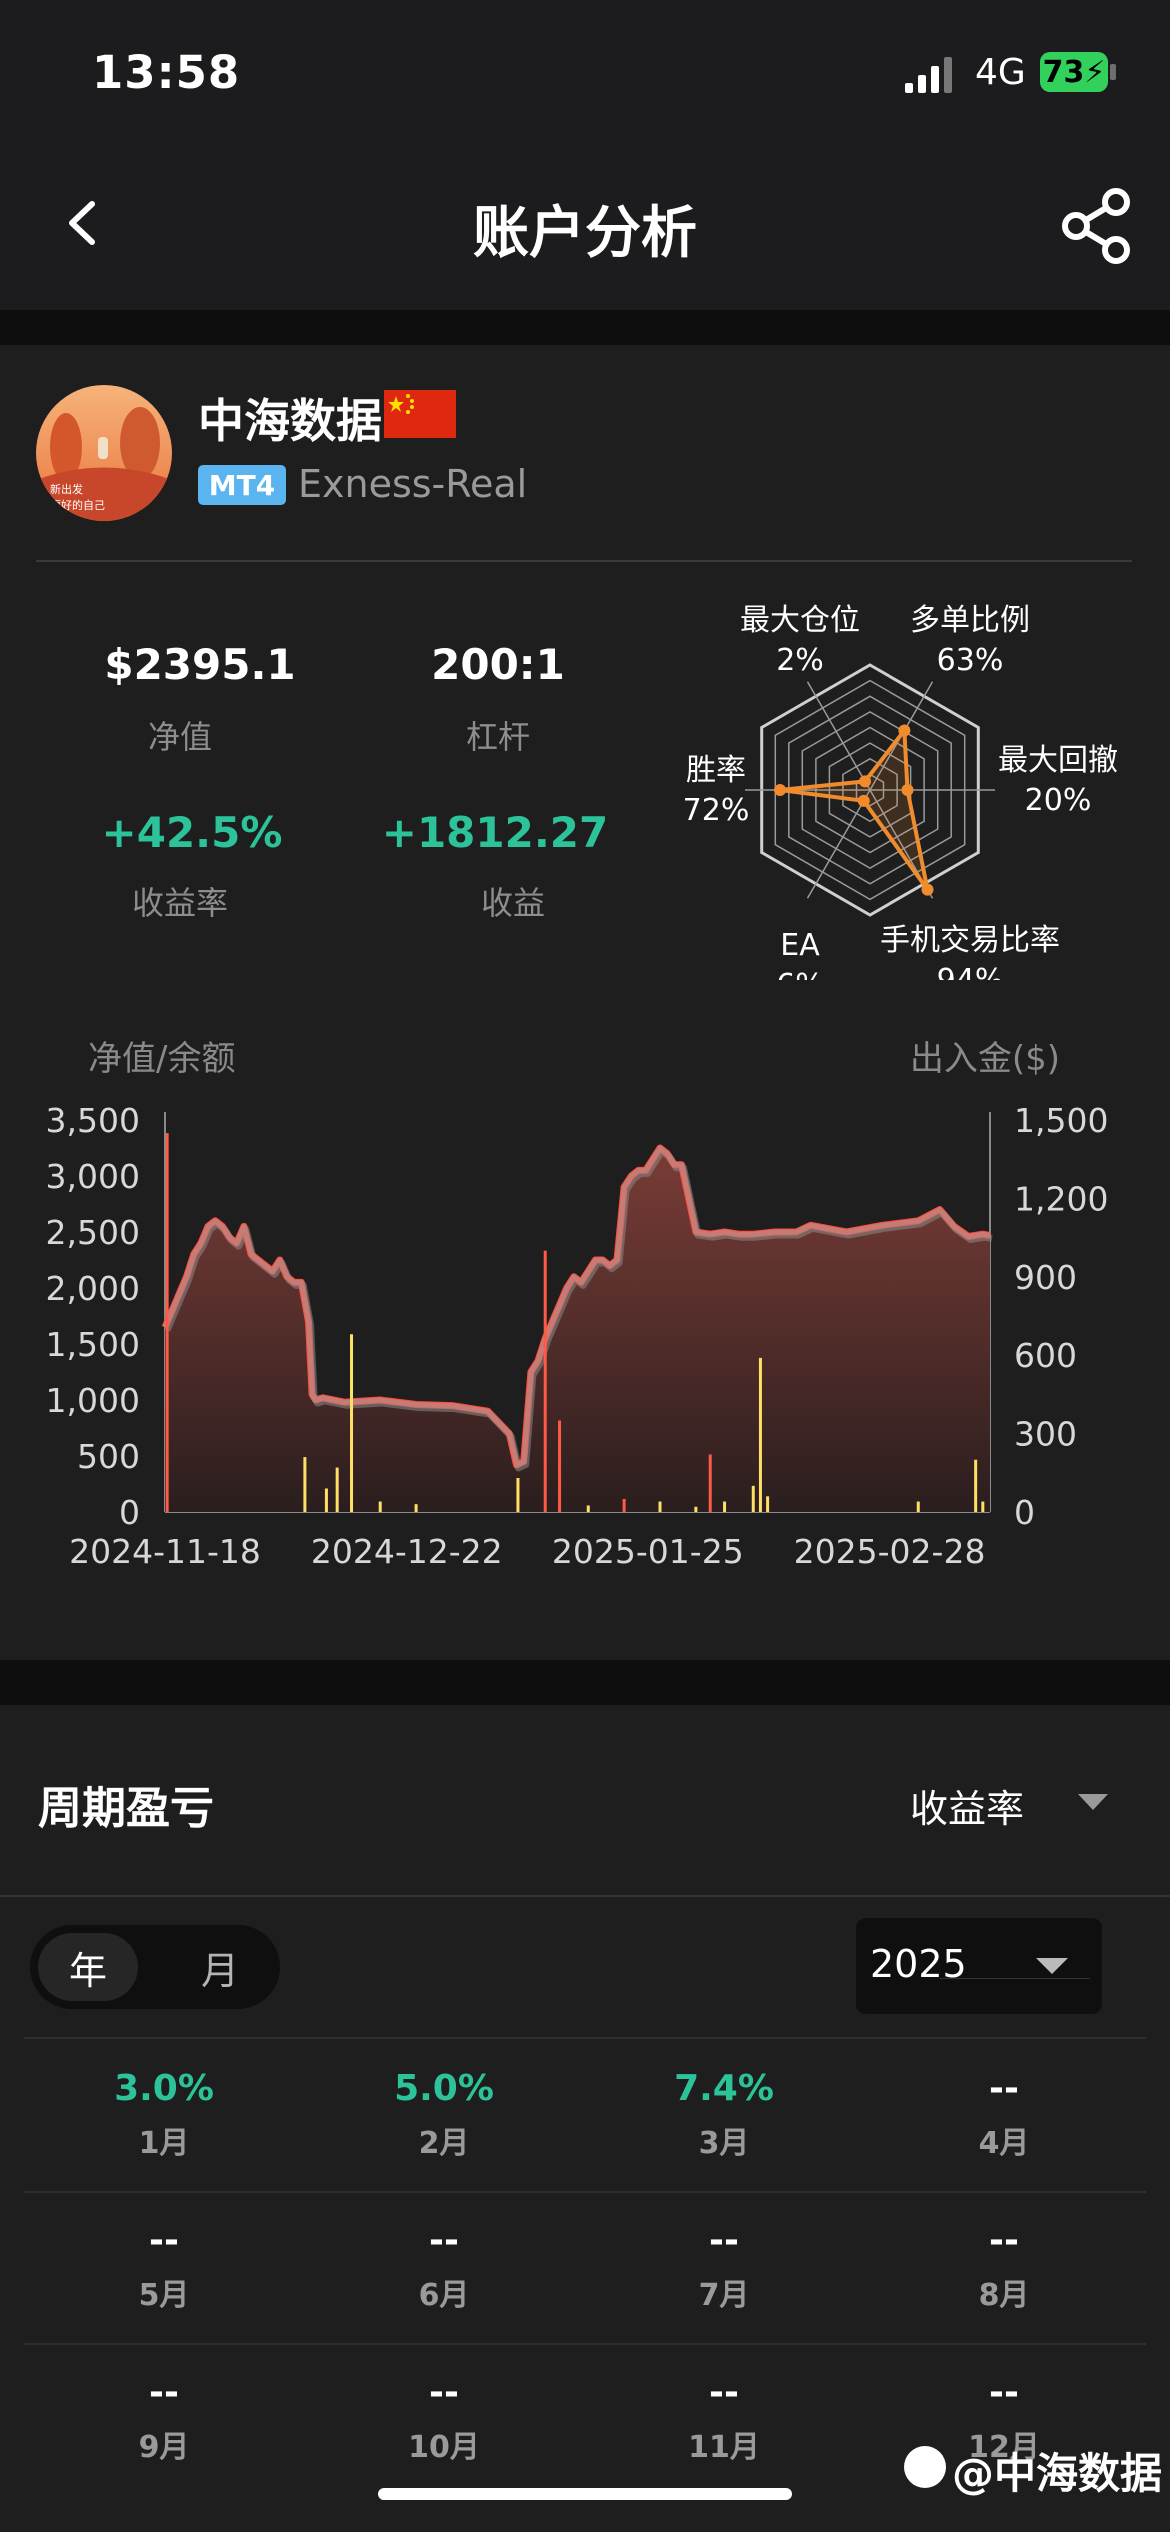 Image resolution: width=1170 pixels, height=2532 pixels. I want to click on month-value: 3.0%, so click(164, 2088).